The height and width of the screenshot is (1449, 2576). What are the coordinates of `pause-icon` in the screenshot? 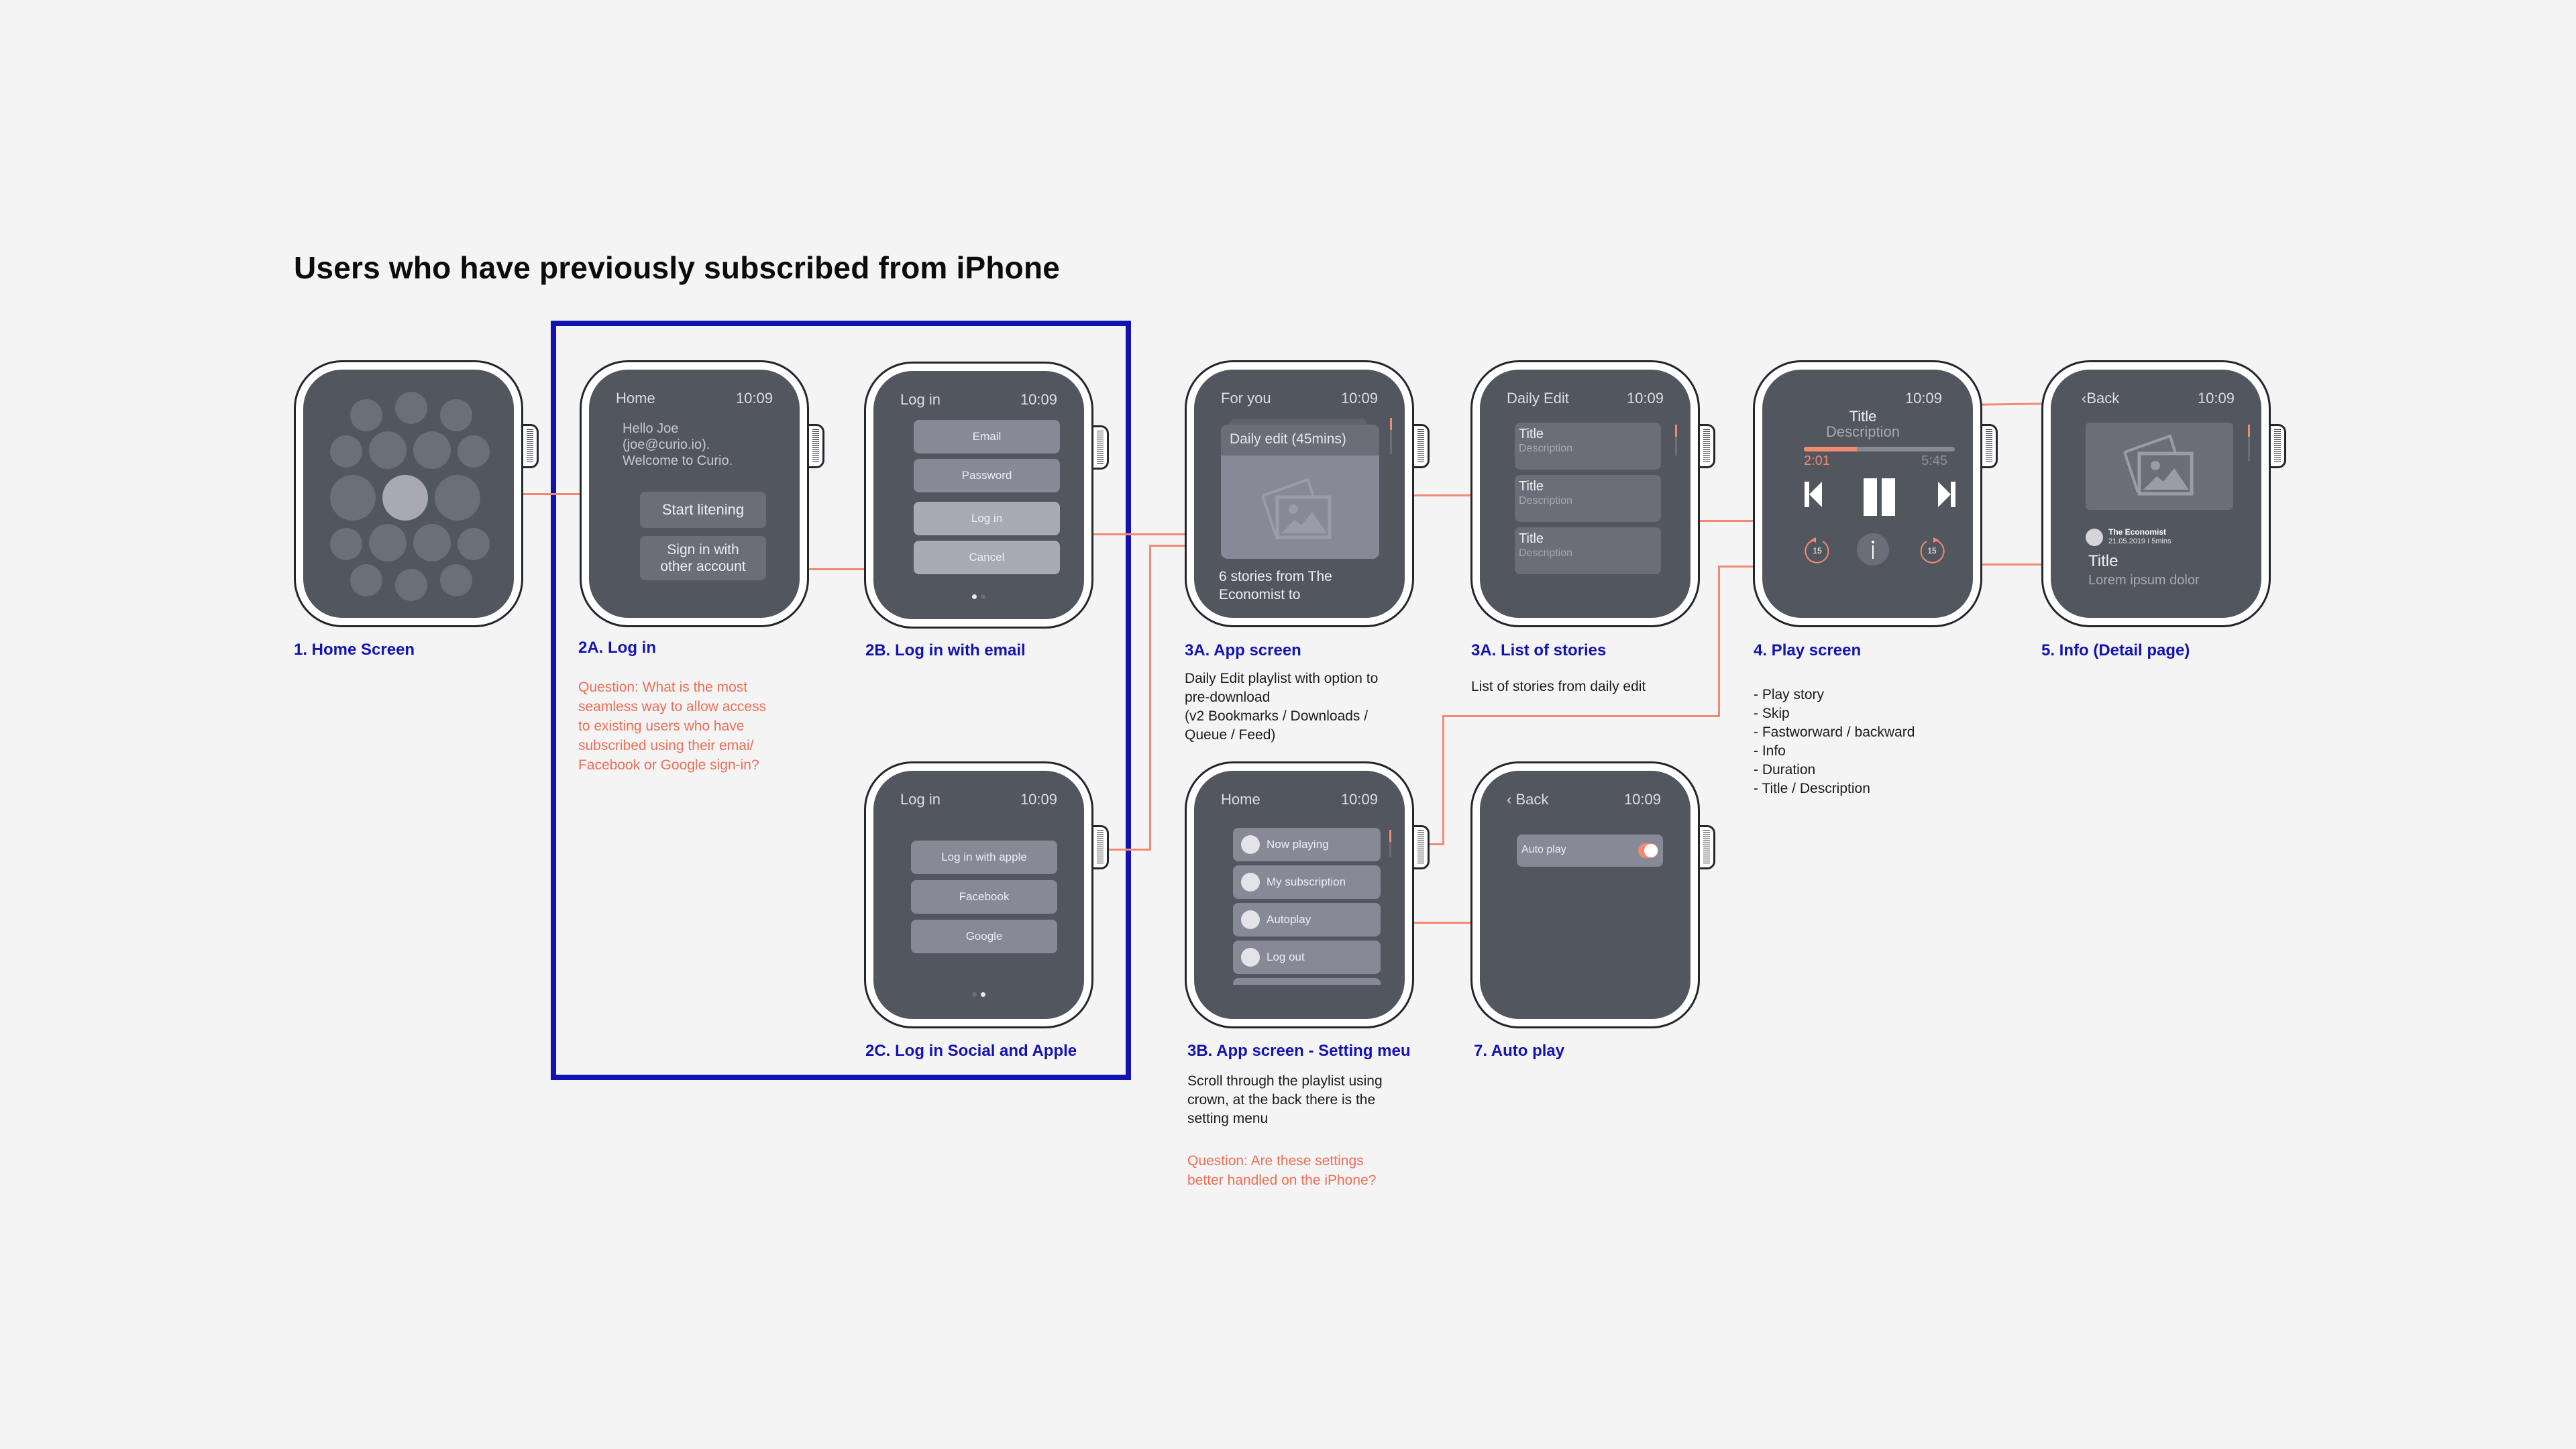 It's located at (1880, 497).